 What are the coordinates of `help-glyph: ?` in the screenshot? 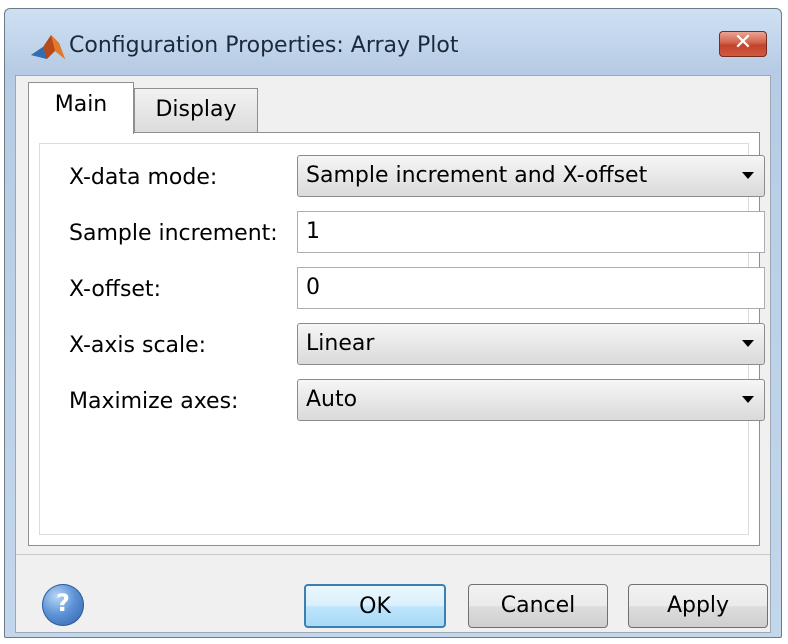 It's located at (63, 603).